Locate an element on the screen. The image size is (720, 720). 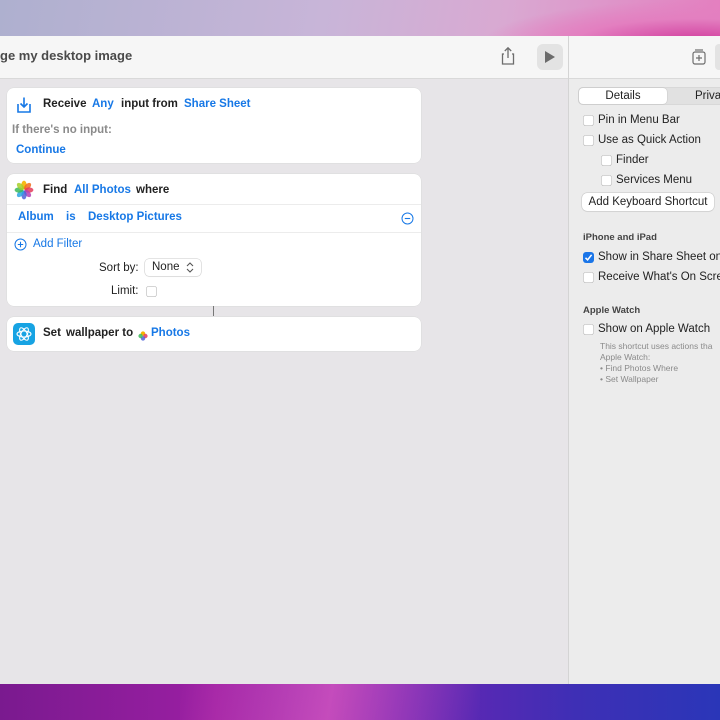
share-sheet-label: Show in Share Sheet on is located at coordinates (659, 257).